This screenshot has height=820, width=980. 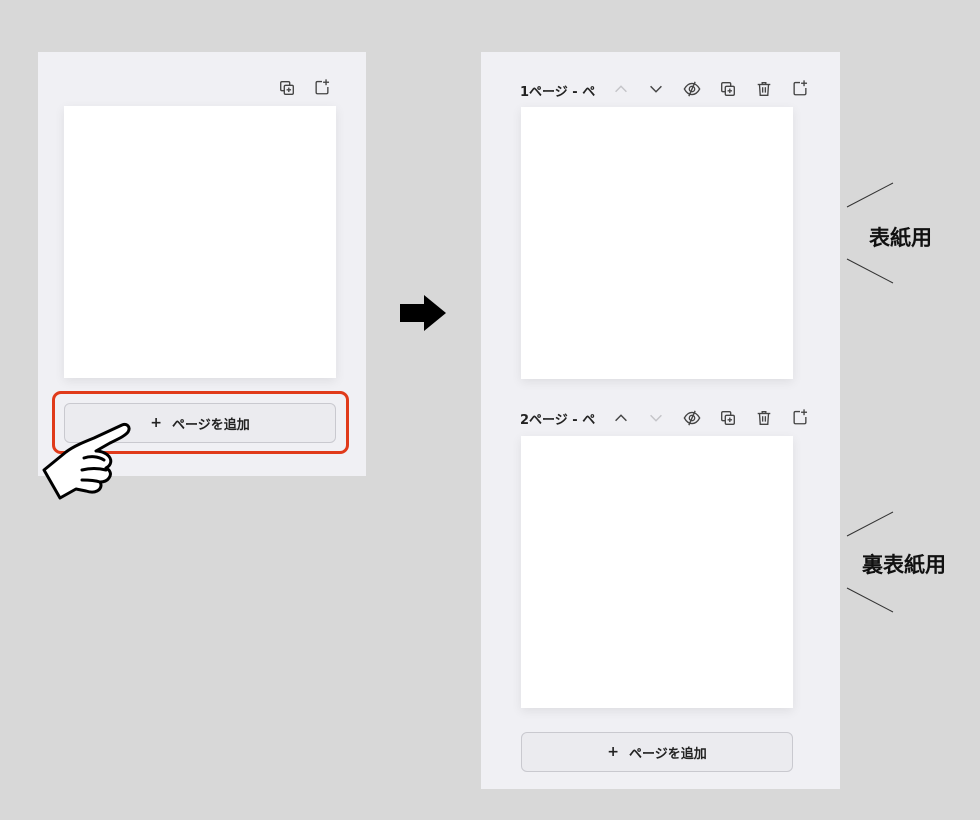 I want to click on page-1-label: 1ページ - ペ, so click(x=560, y=90).